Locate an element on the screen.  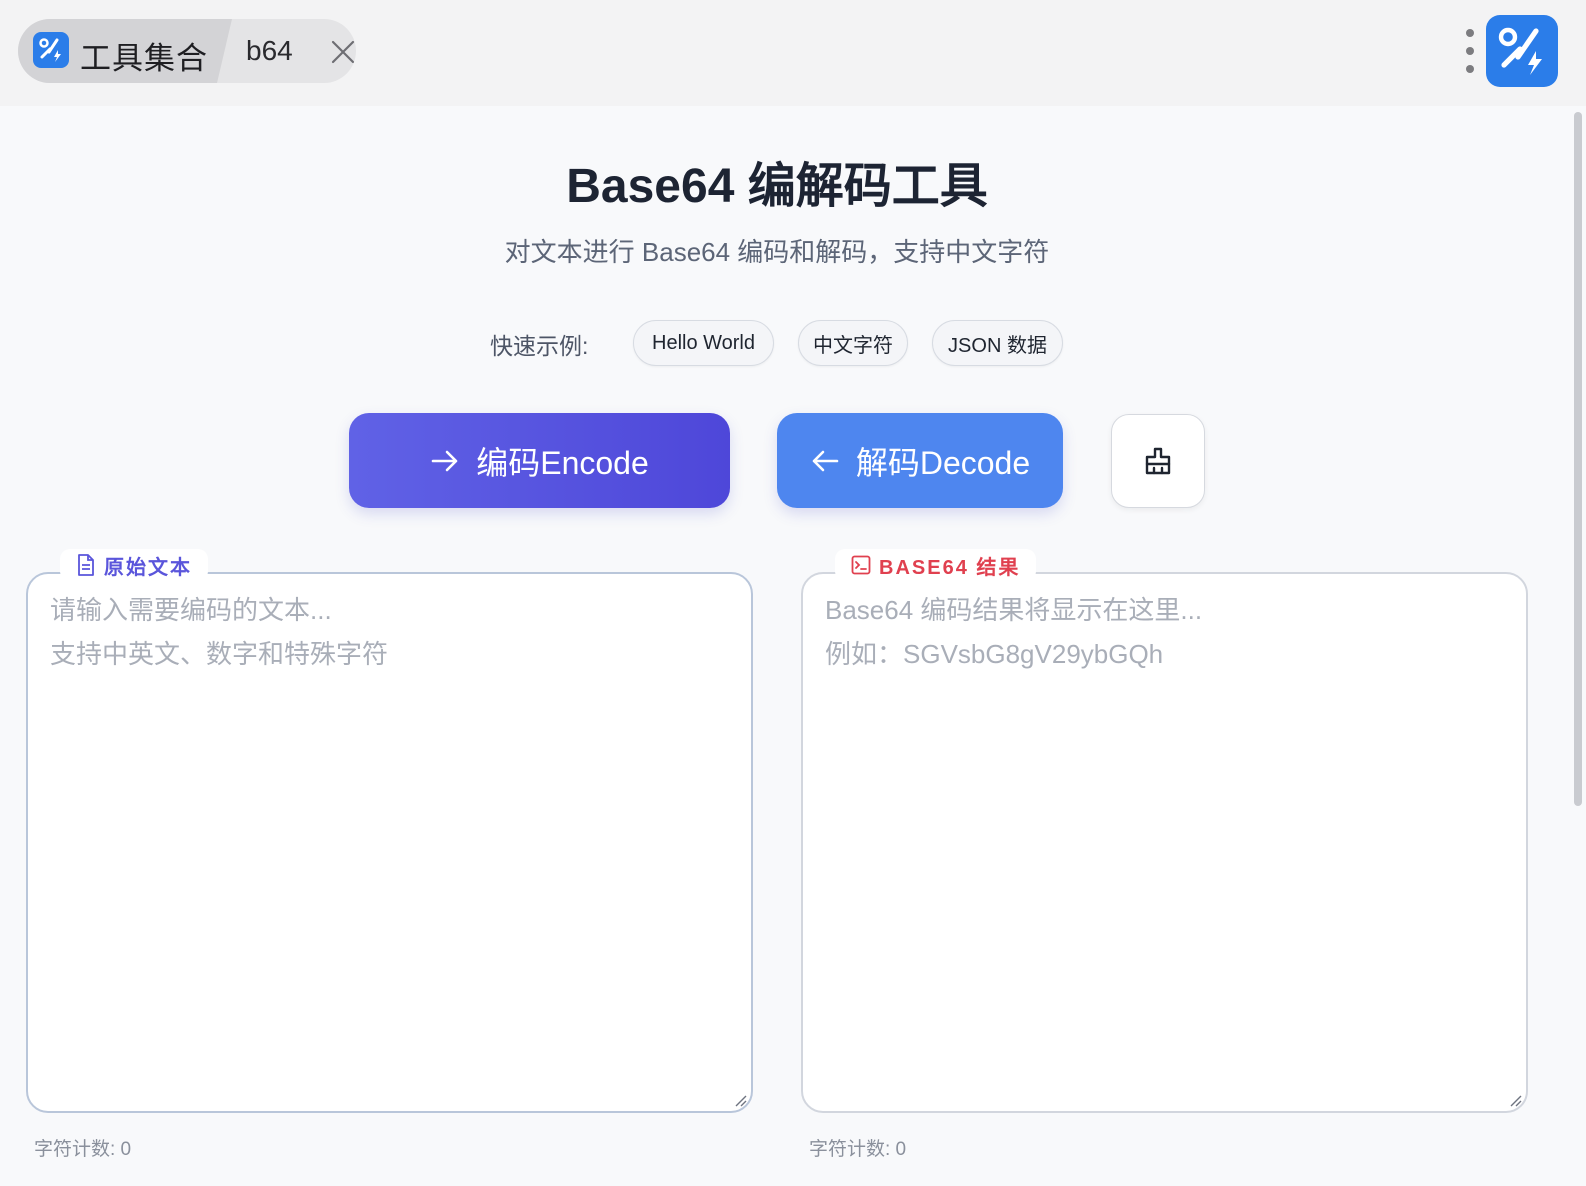
broom-icon is located at coordinates (1158, 461).